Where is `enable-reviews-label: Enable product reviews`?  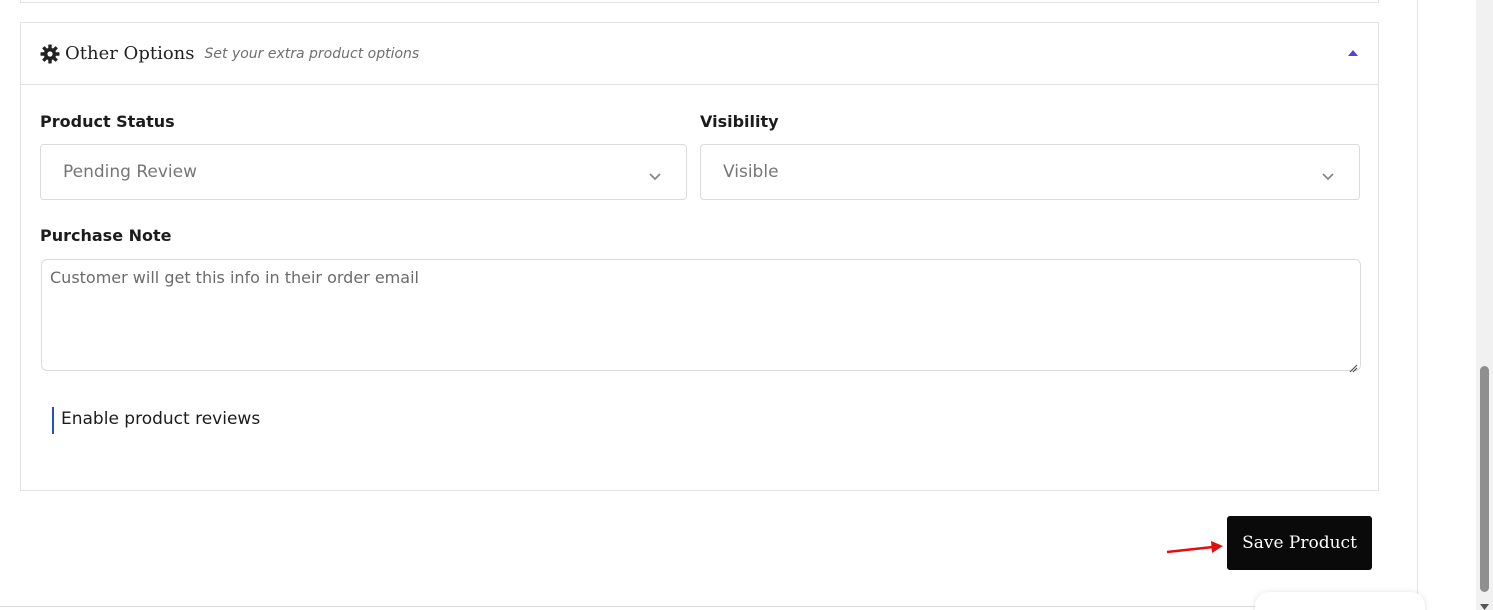 enable-reviews-label: Enable product reviews is located at coordinates (160, 419).